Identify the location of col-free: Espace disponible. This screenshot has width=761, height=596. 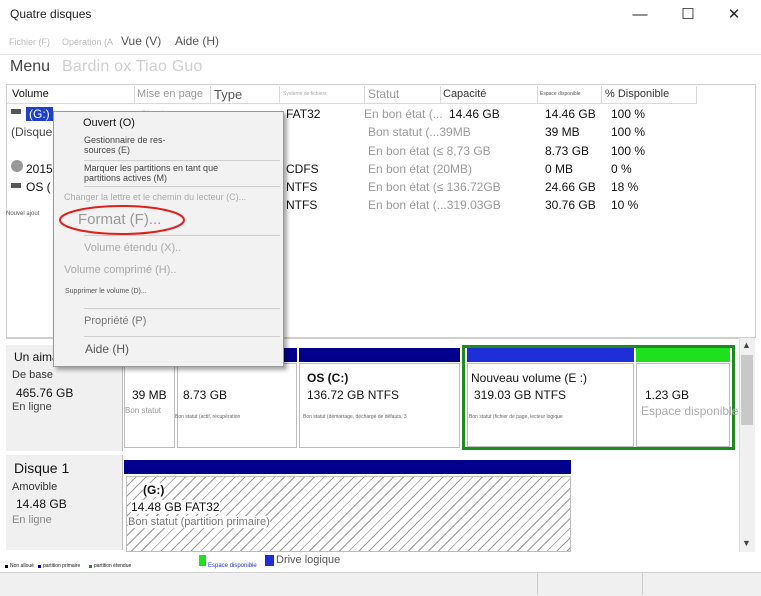
(560, 94).